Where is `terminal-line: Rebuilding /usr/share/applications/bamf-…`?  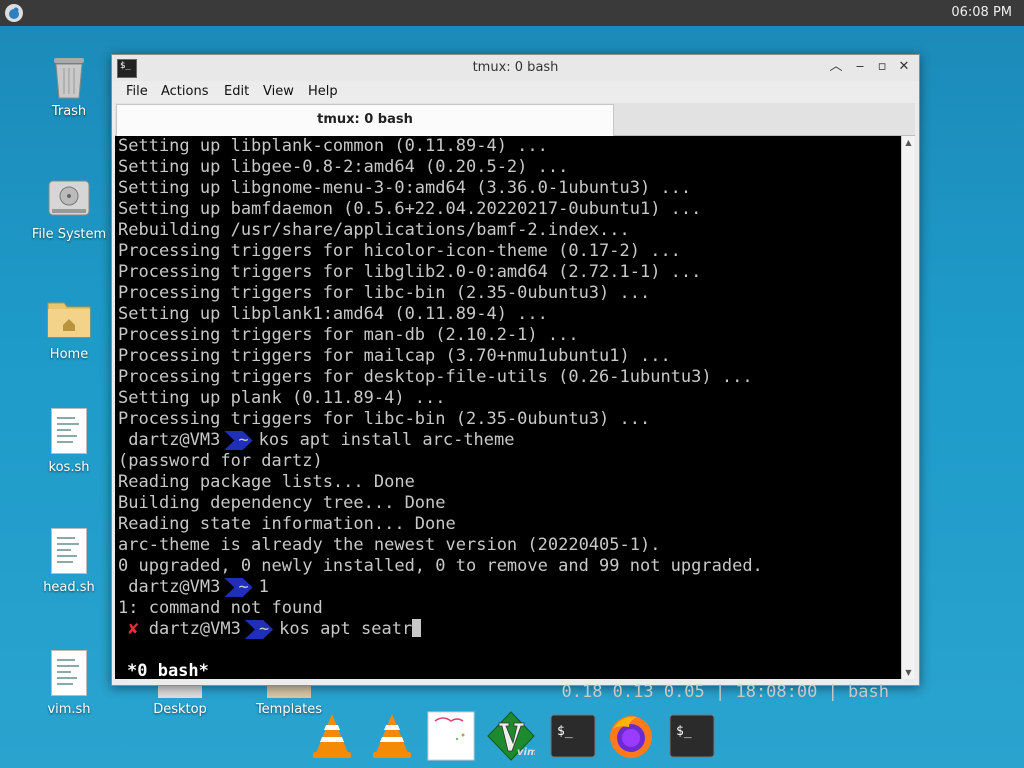
terminal-line: Rebuilding /usr/share/applications/bamf-… is located at coordinates (374, 230).